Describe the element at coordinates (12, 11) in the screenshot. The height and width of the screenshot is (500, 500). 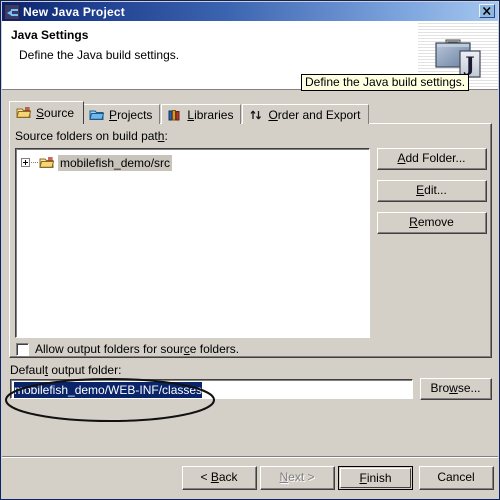
I see `java-project-icon` at that location.